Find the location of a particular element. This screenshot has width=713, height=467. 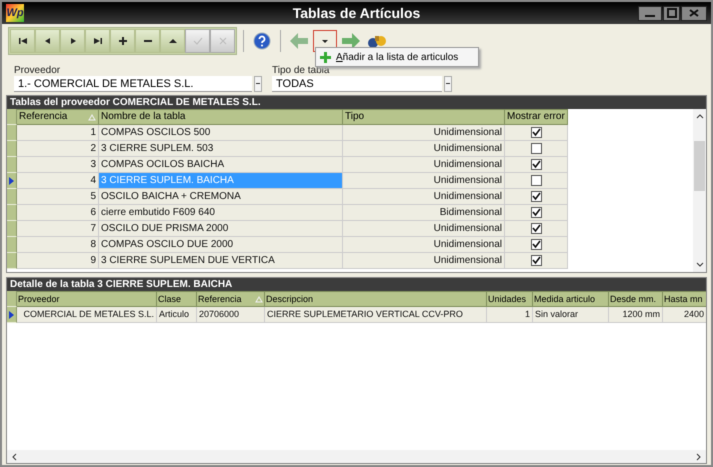

field-label: Proveedor is located at coordinates (38, 70).